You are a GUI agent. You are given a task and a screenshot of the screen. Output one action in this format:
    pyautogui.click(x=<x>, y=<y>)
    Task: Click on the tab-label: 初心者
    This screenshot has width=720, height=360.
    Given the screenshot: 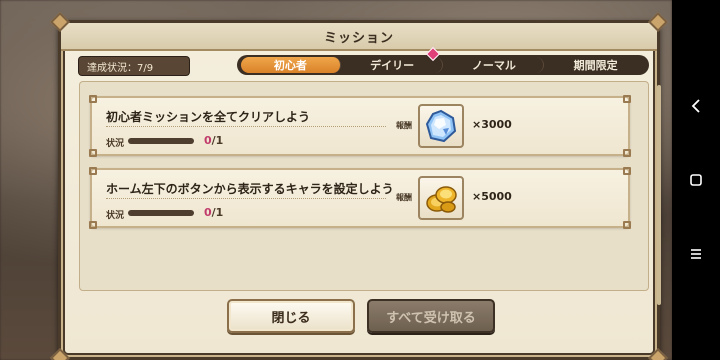 What is the action you would take?
    pyautogui.click(x=290, y=65)
    